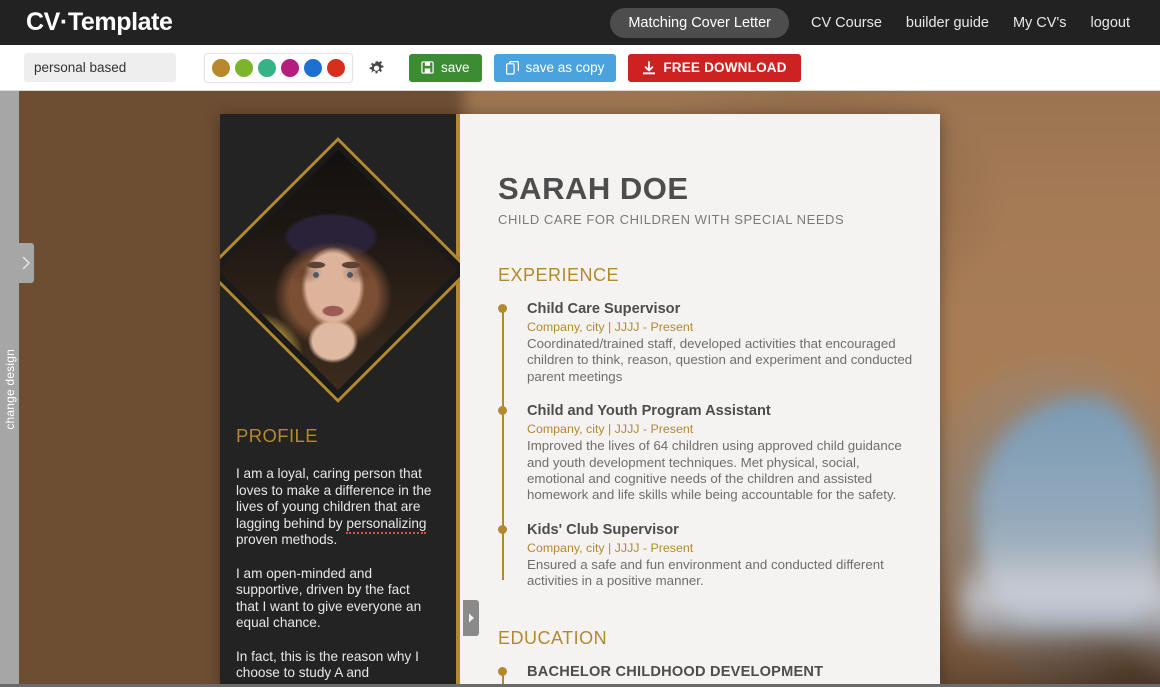 This screenshot has width=1160, height=687. What do you see at coordinates (649, 67) in the screenshot?
I see `download-icon` at bounding box center [649, 67].